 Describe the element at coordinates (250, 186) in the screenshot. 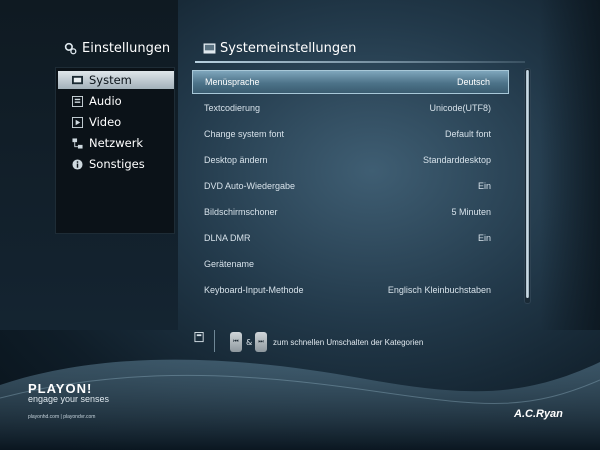

I see `setting-label: DVD Auto-Wiedergabe` at that location.